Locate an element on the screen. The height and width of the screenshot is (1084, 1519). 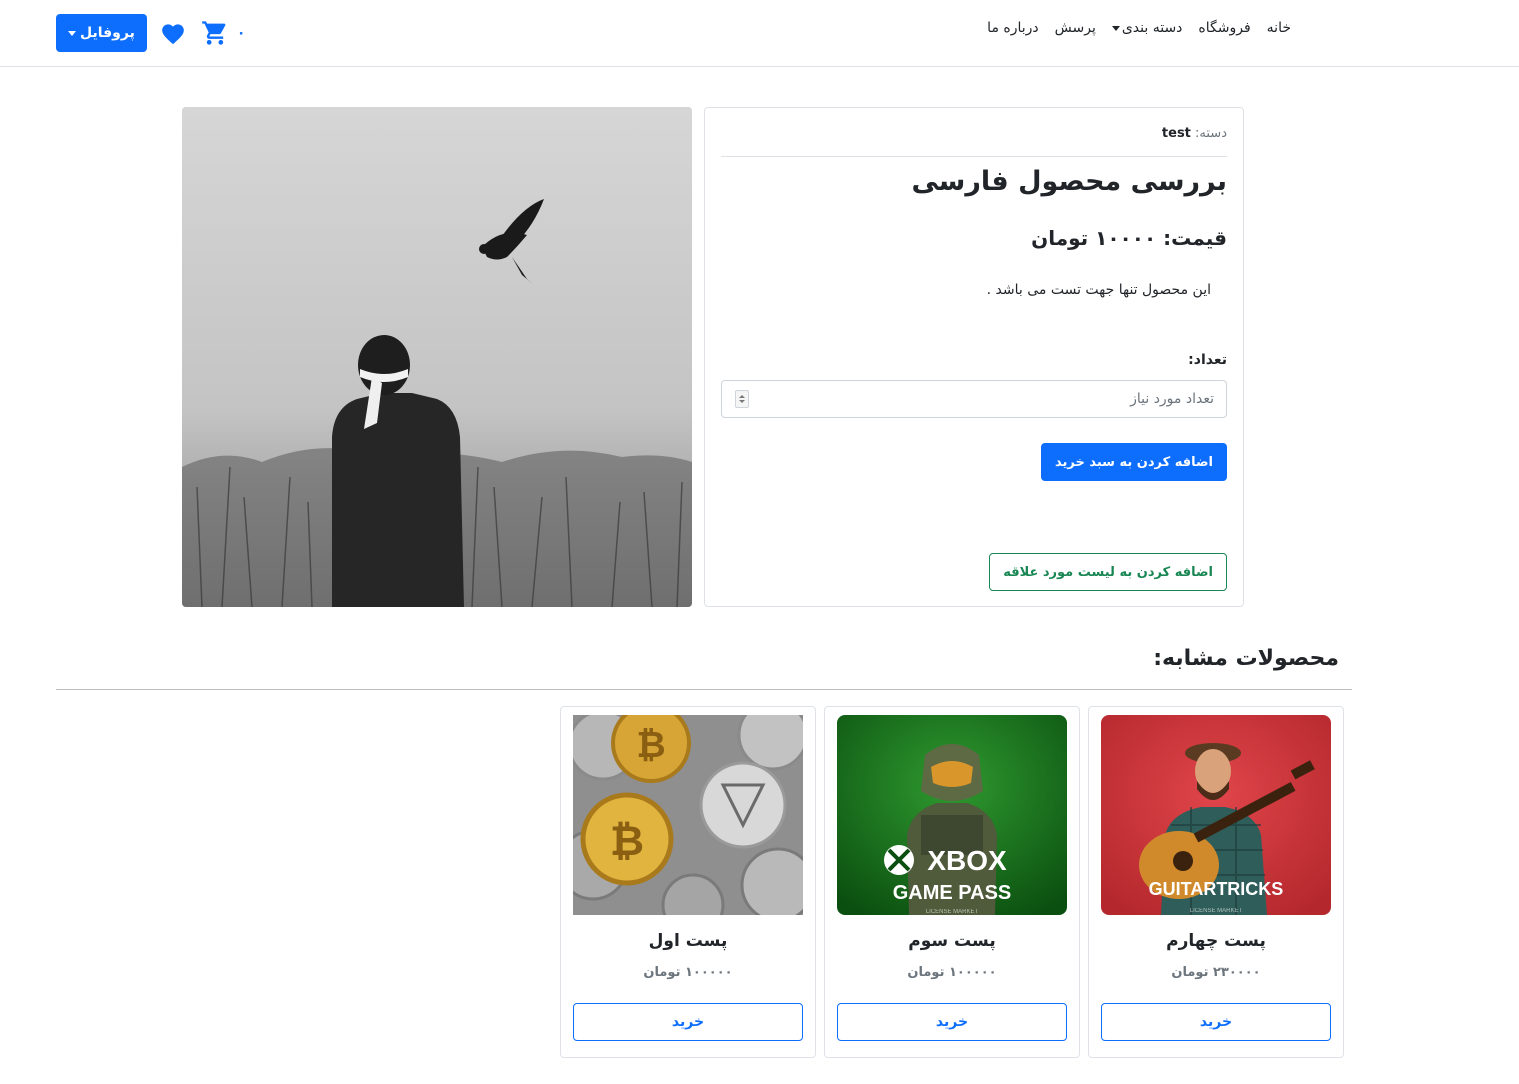
product-card-price: ۲۳۰۰۰۰ تومان is located at coordinates (1216, 972).